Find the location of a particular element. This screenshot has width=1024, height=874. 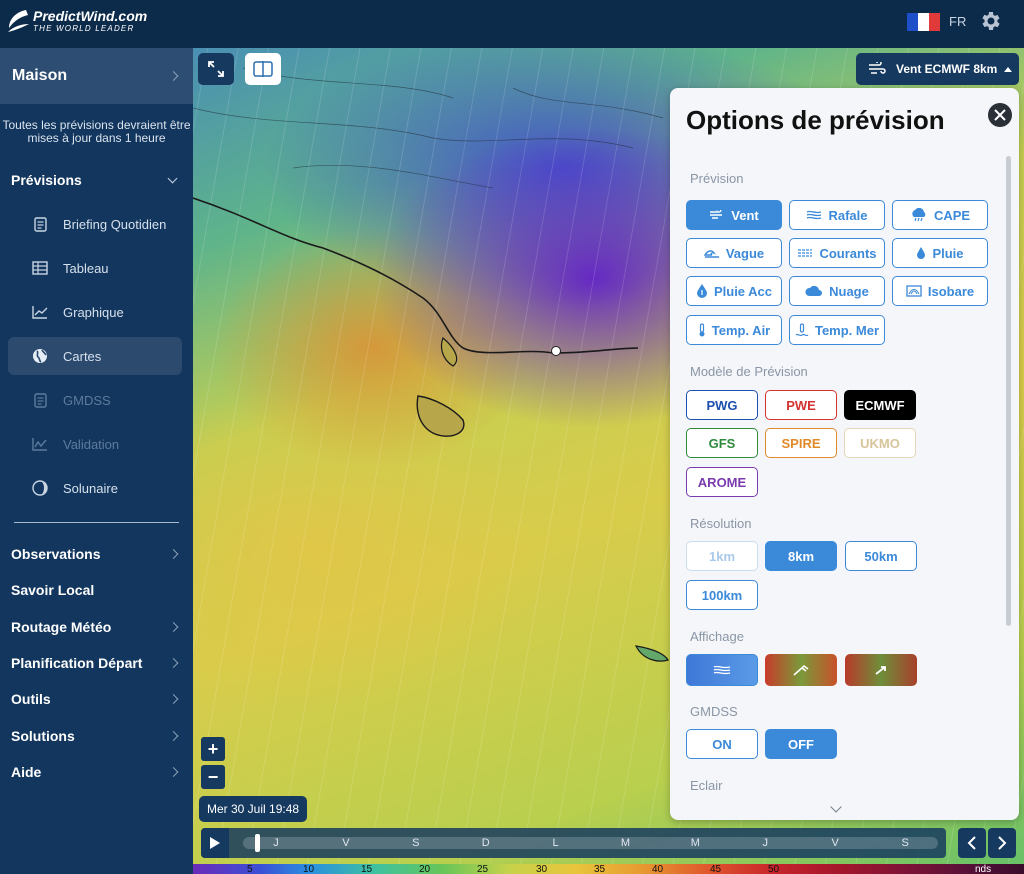

display-barbs-button is located at coordinates (801, 670).